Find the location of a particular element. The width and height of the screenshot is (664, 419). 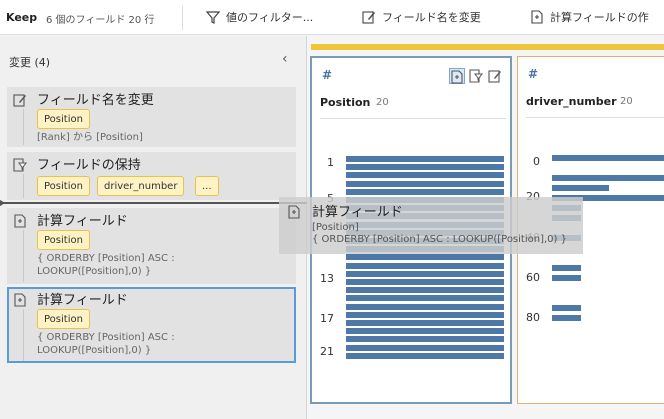

field-name: driver_number is located at coordinates (571, 101).